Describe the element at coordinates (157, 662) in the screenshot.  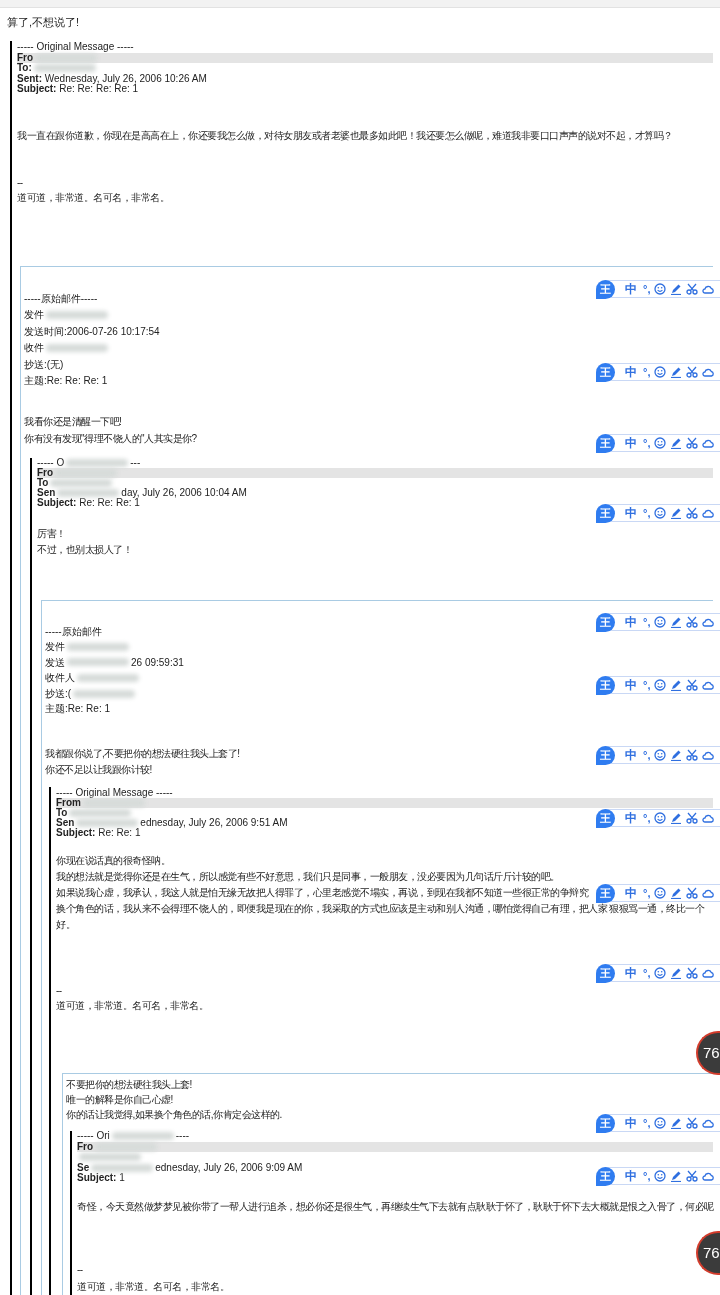
I see `header-line: 26 09:59:31` at that location.